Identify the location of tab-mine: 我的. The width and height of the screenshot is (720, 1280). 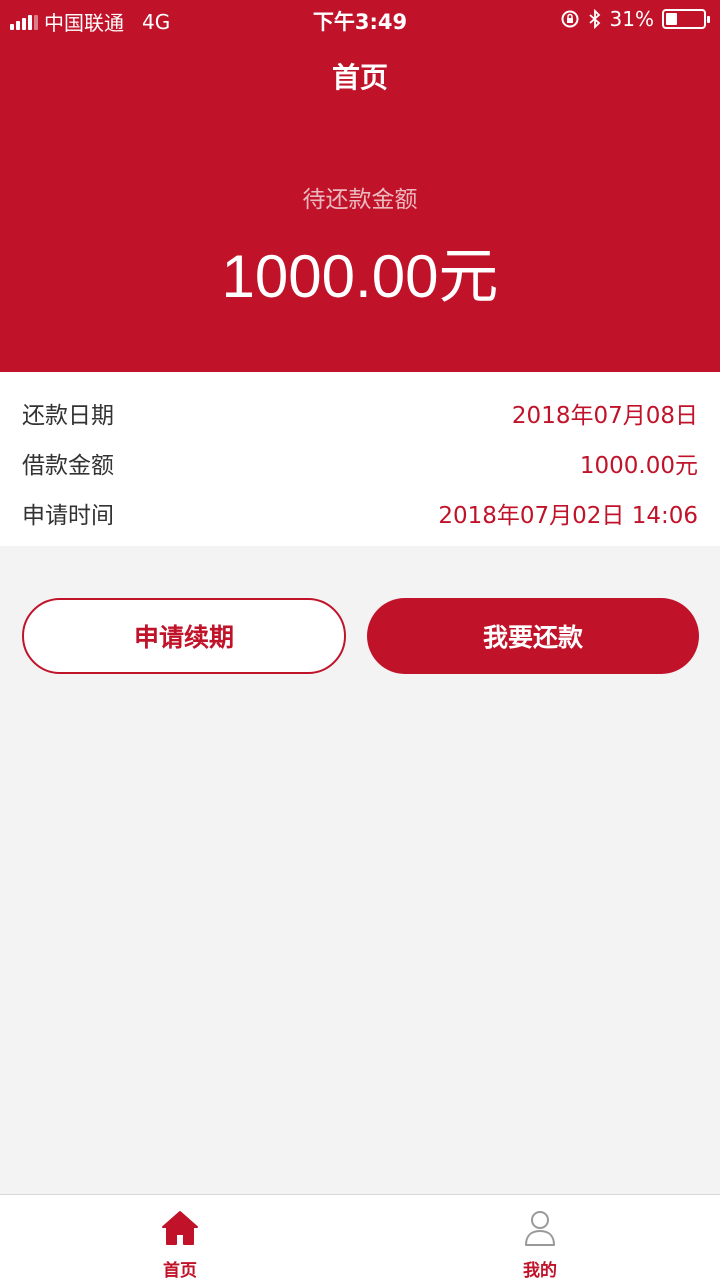
(540, 1237).